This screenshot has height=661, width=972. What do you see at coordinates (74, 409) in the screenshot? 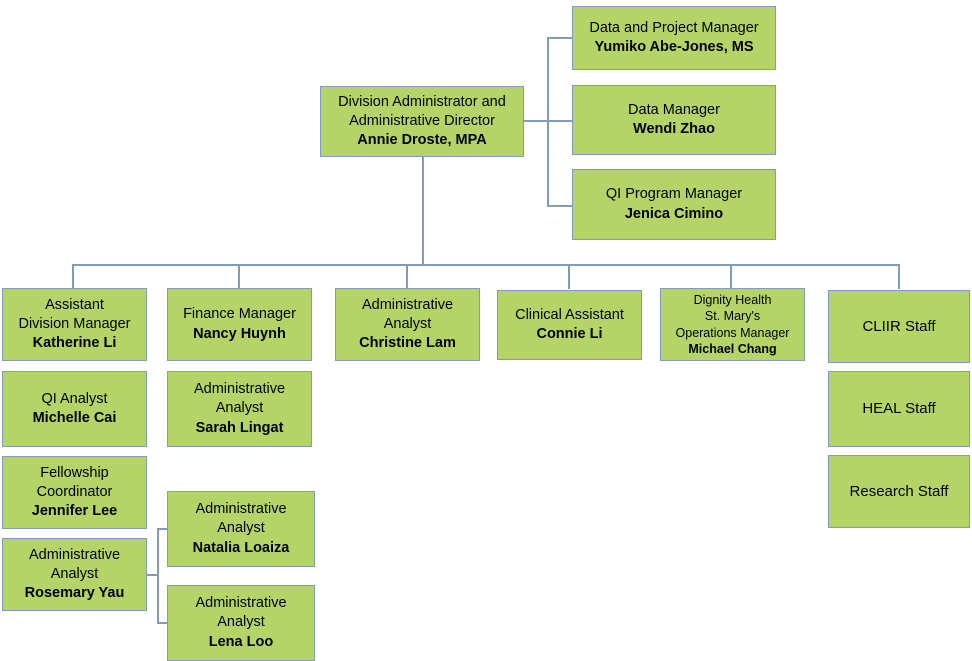
I see `node-qi-analyst: QI Analyst Michelle Cai` at bounding box center [74, 409].